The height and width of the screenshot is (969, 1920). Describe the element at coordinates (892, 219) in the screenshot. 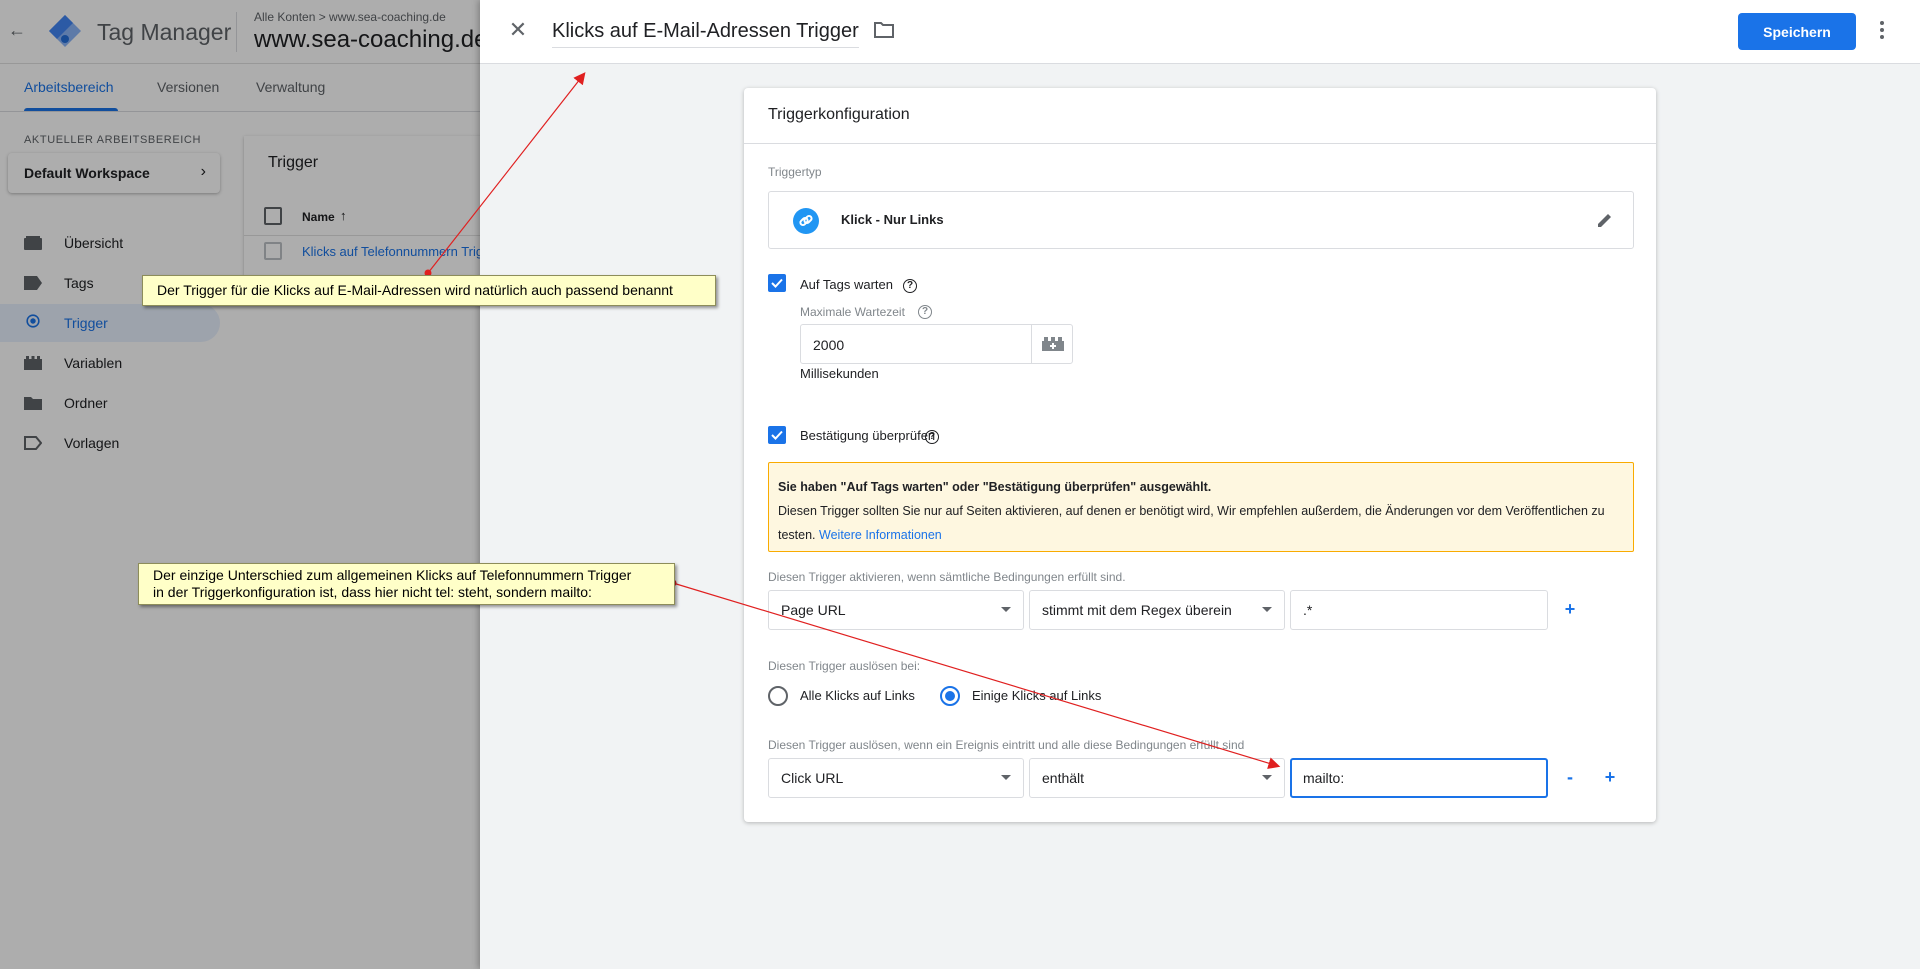

I see `trigger-type-name: Klick - Nur Links` at that location.